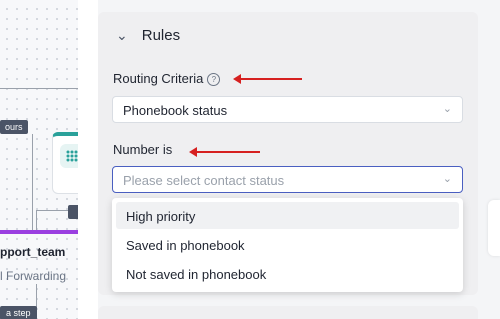 This screenshot has width=500, height=319. I want to click on panel-border, so click(88, 159).